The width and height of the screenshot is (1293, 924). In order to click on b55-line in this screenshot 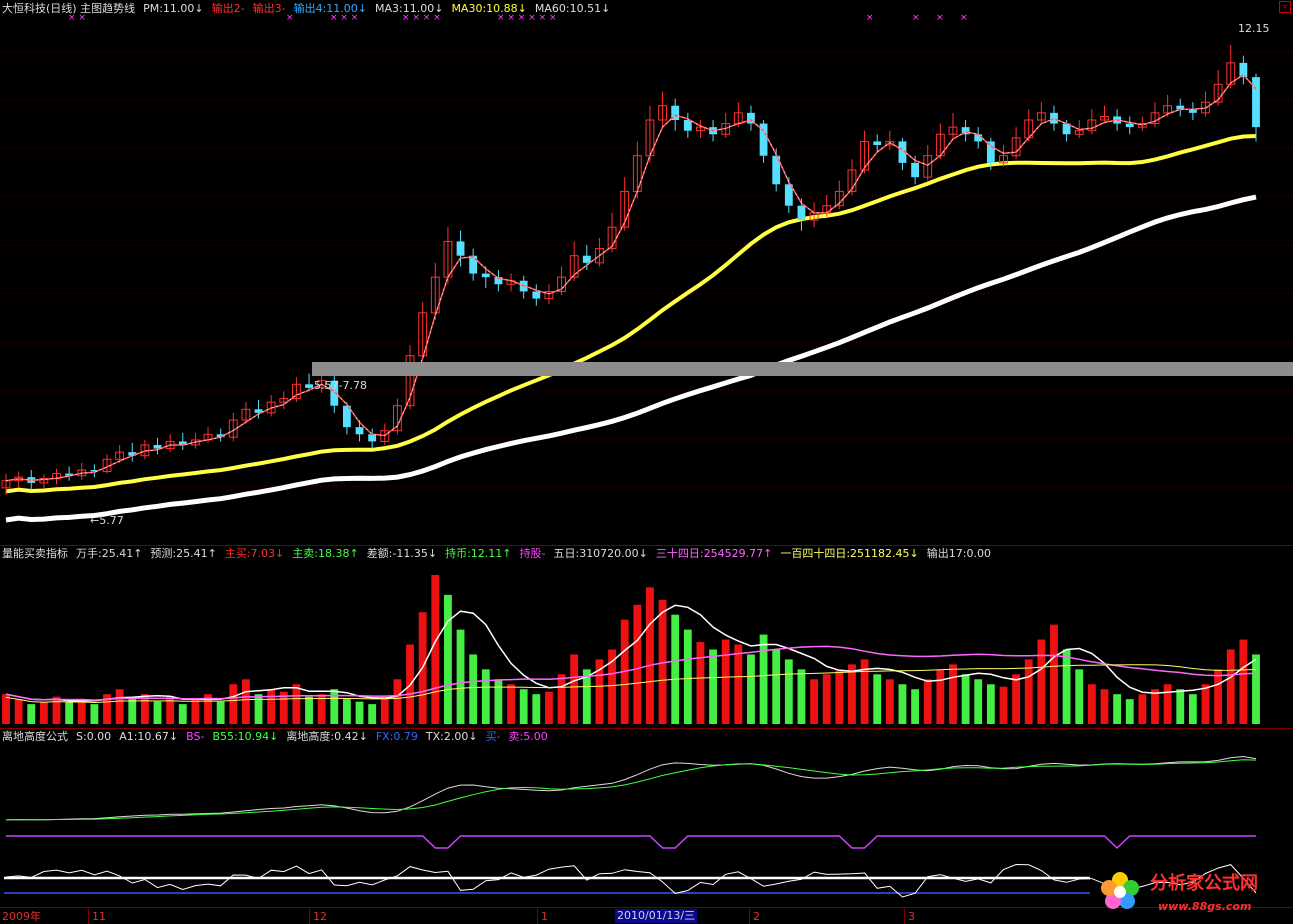, I will do `click(631, 790)`.